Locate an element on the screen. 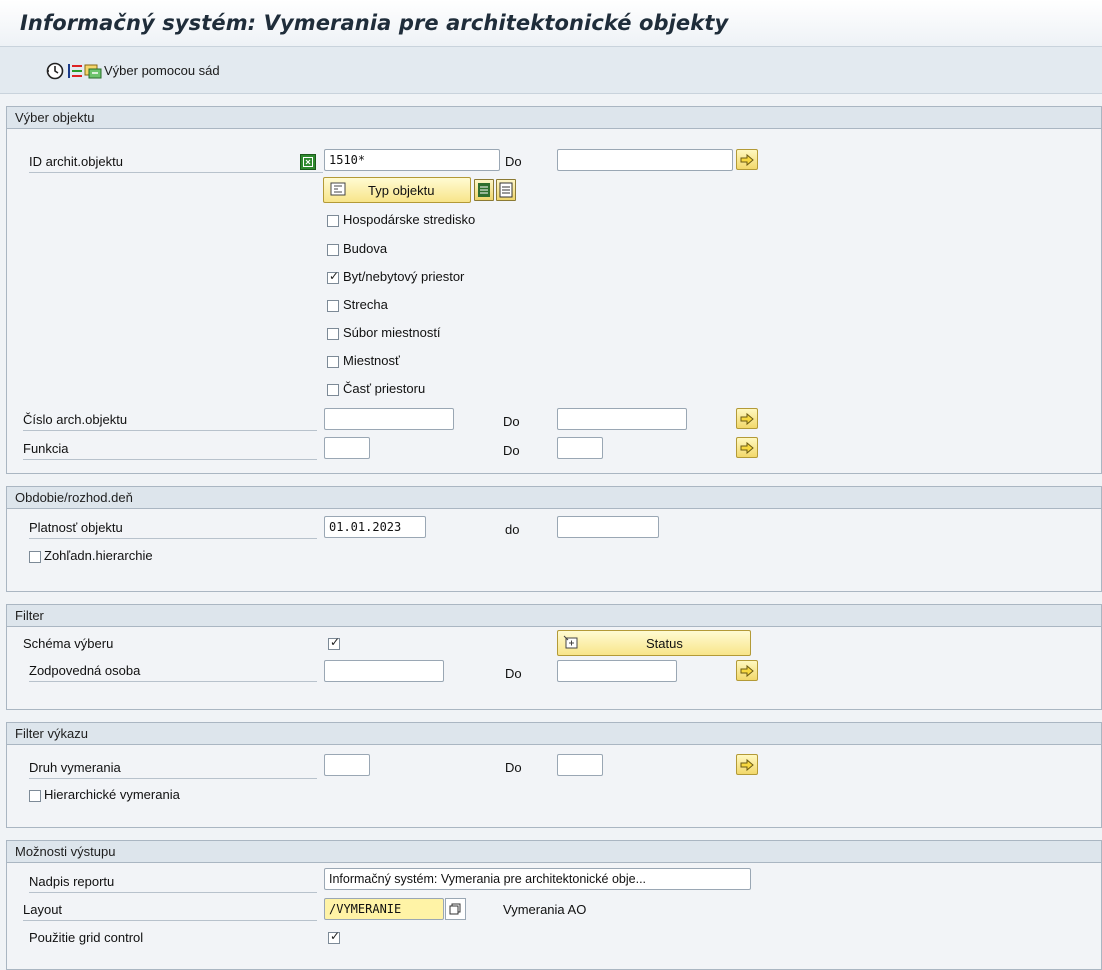  type-label-0: Hospodárske stredisko is located at coordinates (409, 219).